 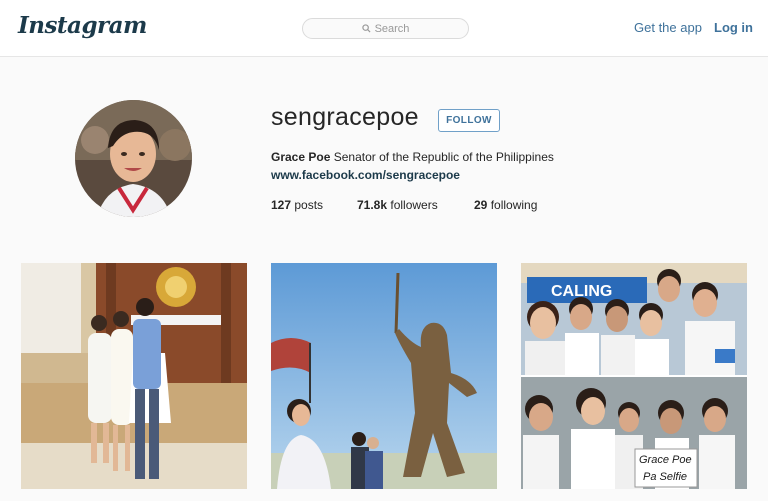 I want to click on followers-count: 71.8k, so click(x=372, y=205).